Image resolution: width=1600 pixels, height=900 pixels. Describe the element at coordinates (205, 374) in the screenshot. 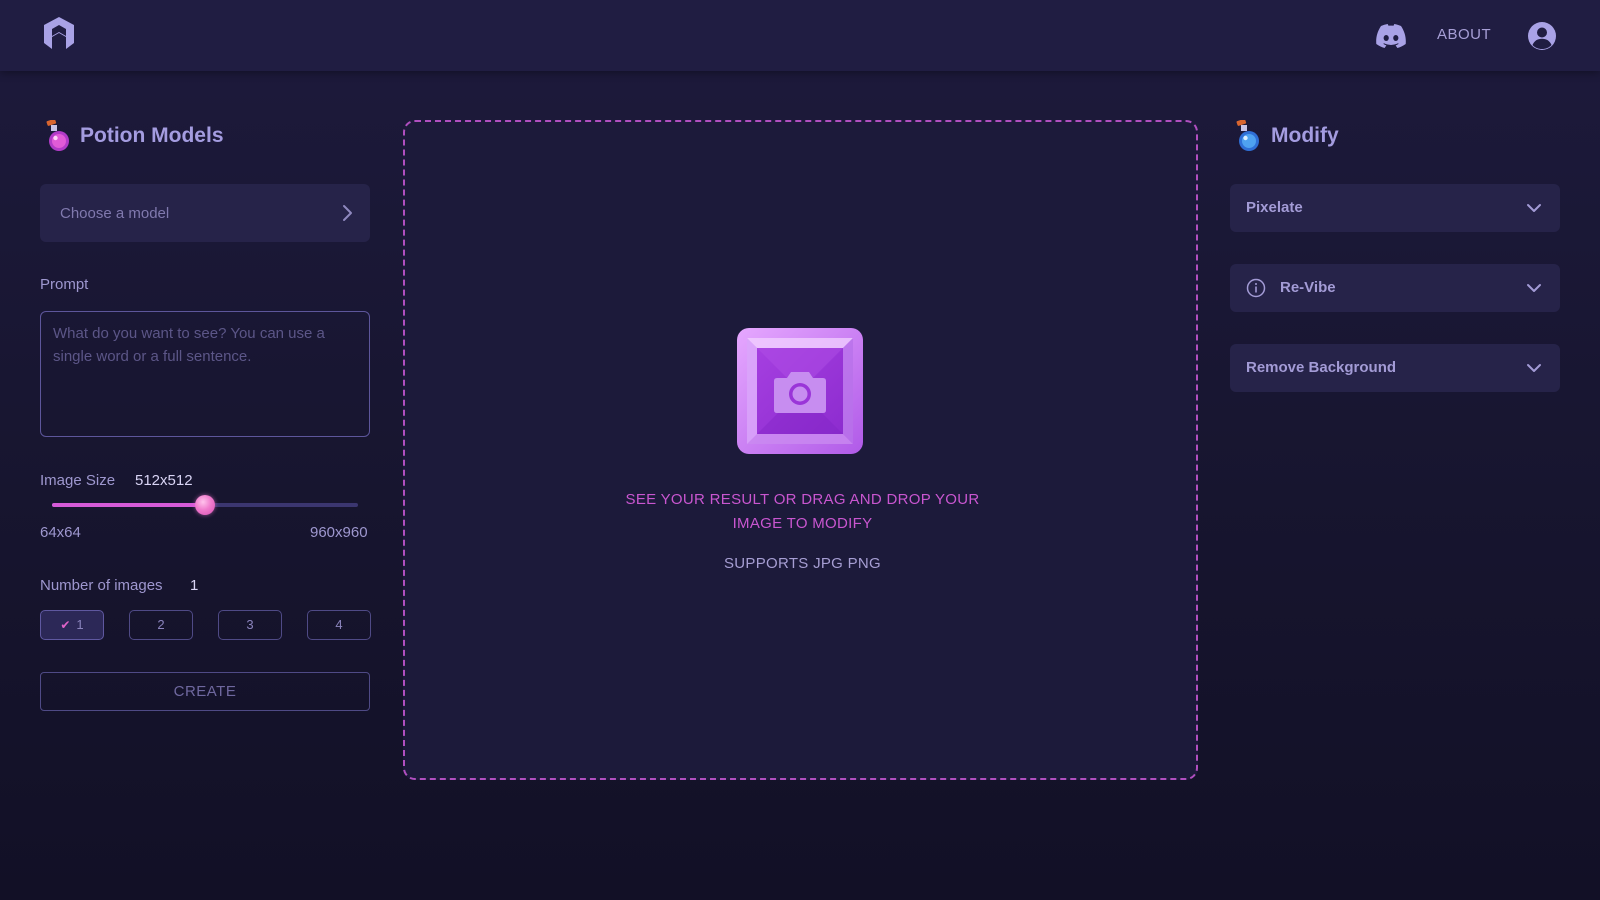

I see `prompt-input` at that location.